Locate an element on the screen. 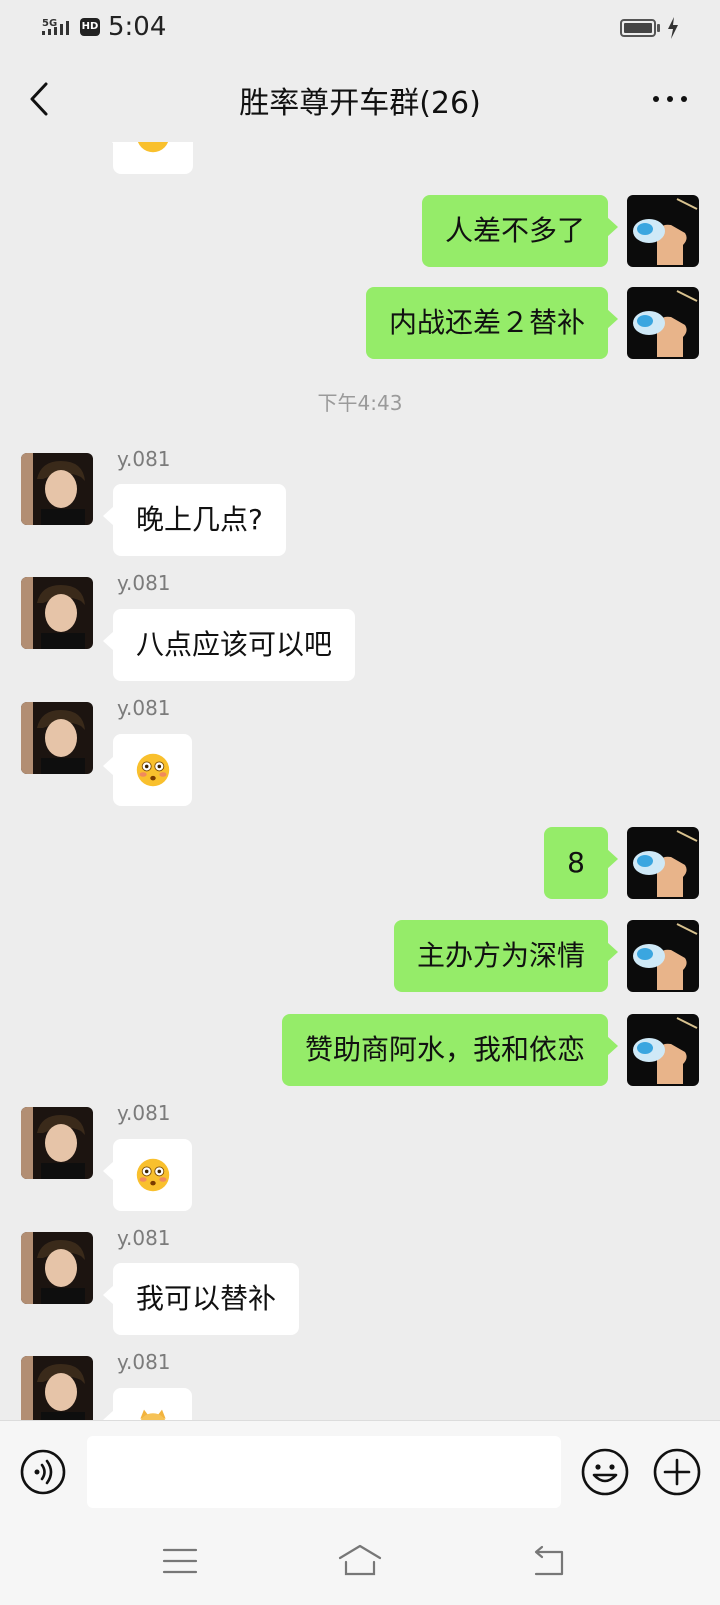 This screenshot has width=720, height=1605. message-bubble-incoming: 晚上几点? is located at coordinates (194, 520).